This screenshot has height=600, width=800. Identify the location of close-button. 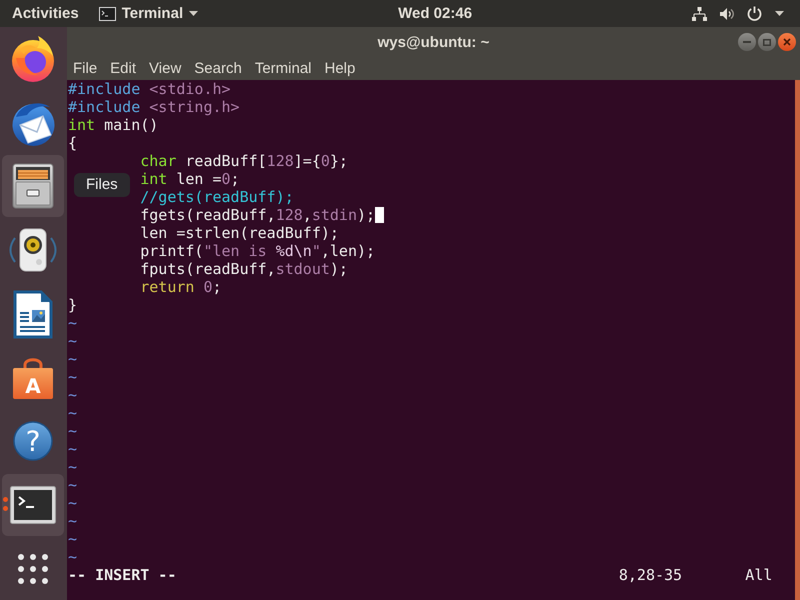
(787, 42).